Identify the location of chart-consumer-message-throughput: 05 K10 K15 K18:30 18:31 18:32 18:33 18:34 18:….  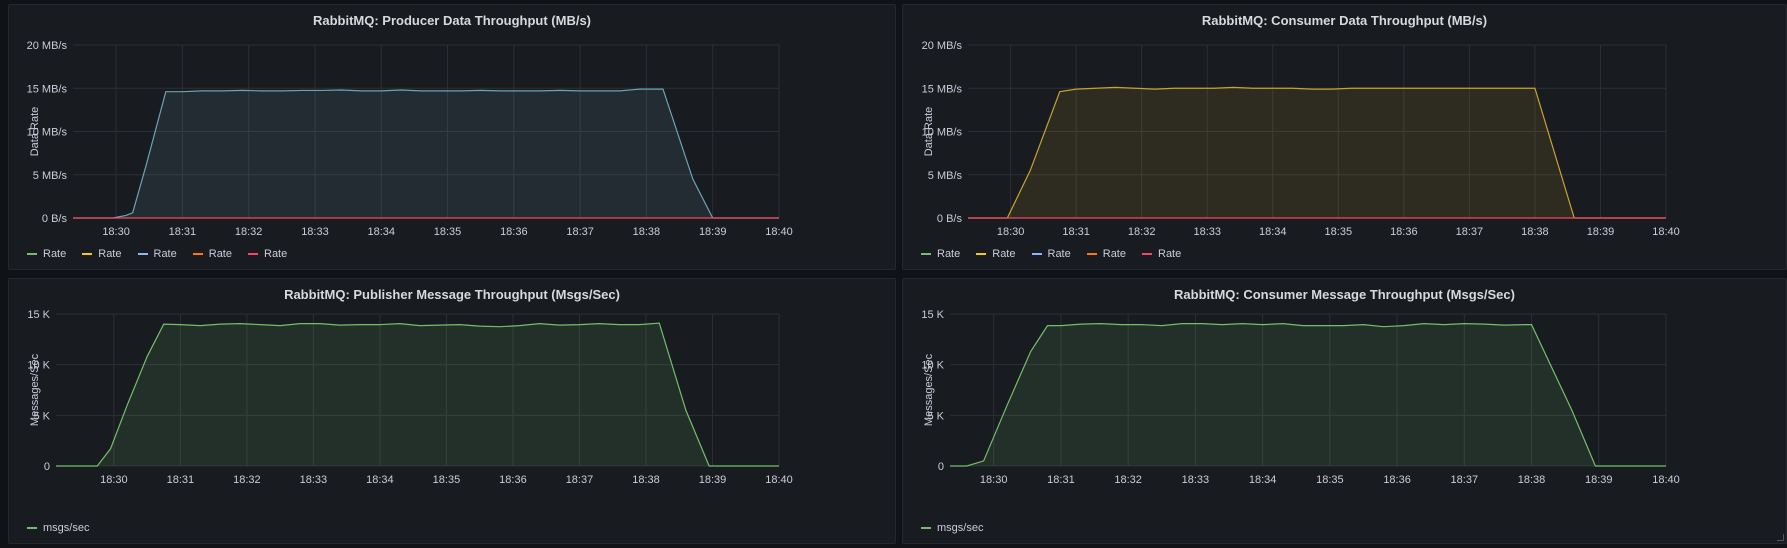
(1300, 397).